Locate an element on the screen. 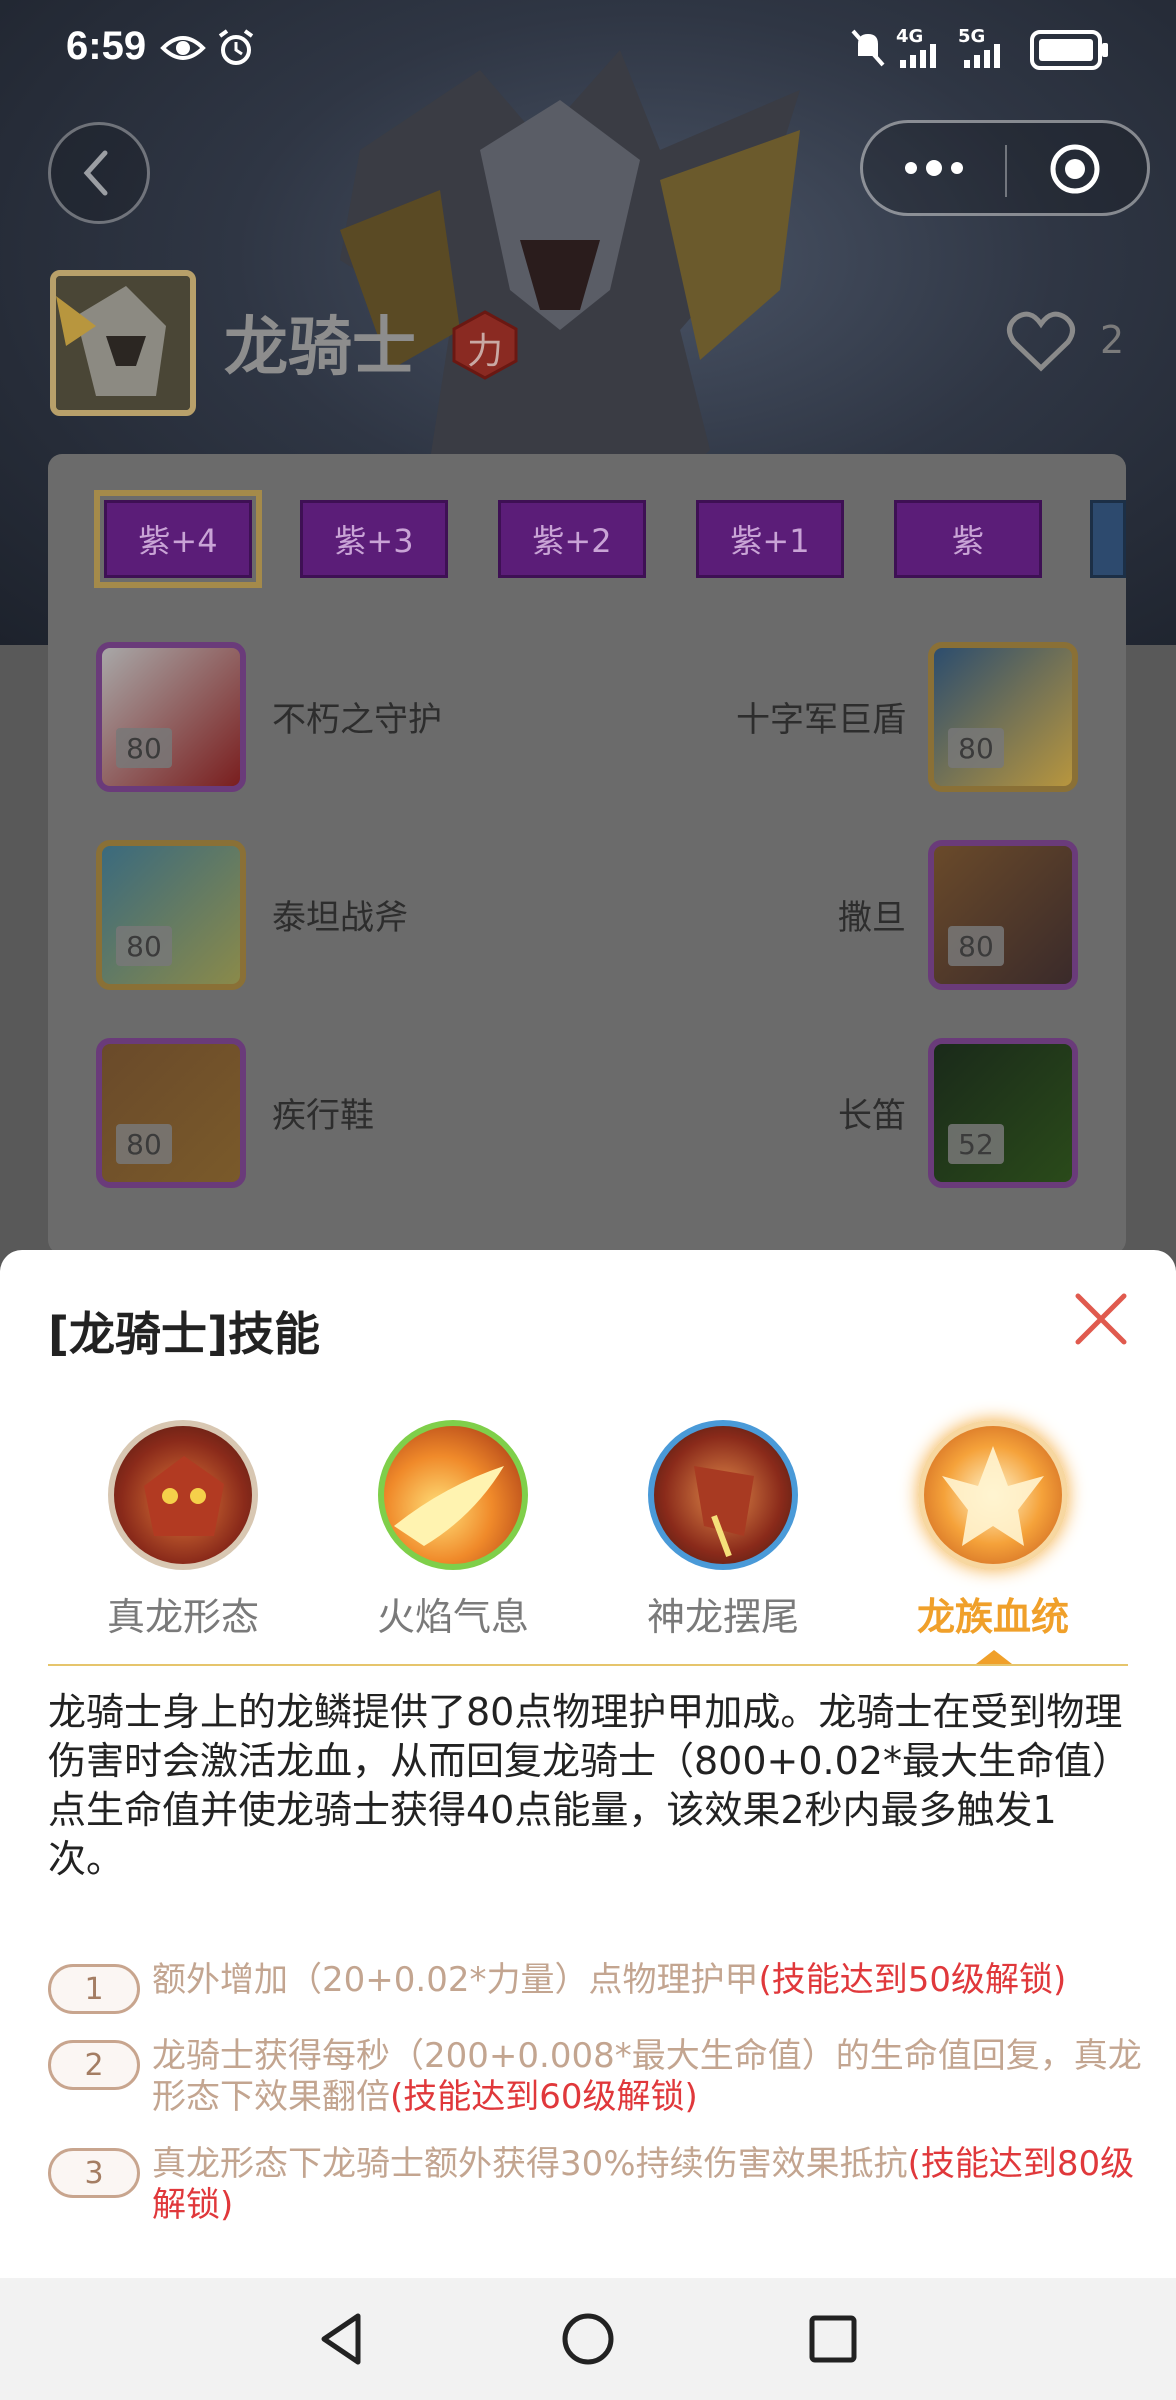 This screenshot has width=1176, height=2400. grade-tab-label: 紫+4 is located at coordinates (178, 541).